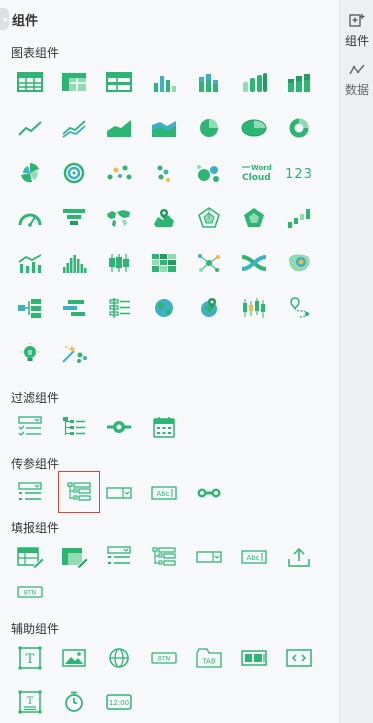 This screenshot has width=373, height=723. I want to click on rail-tab-components-label: 组件, so click(356, 41).